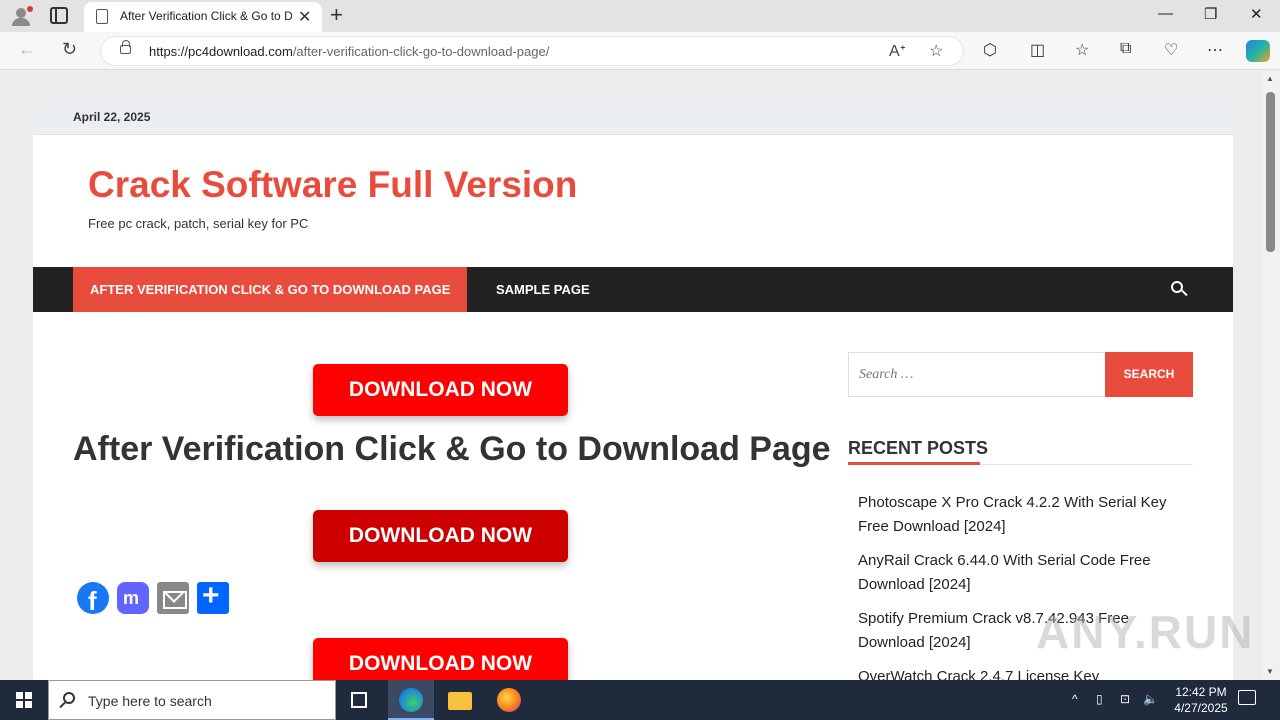 This screenshot has width=1280, height=720. I want to click on tab-actions-icon, so click(59, 15).